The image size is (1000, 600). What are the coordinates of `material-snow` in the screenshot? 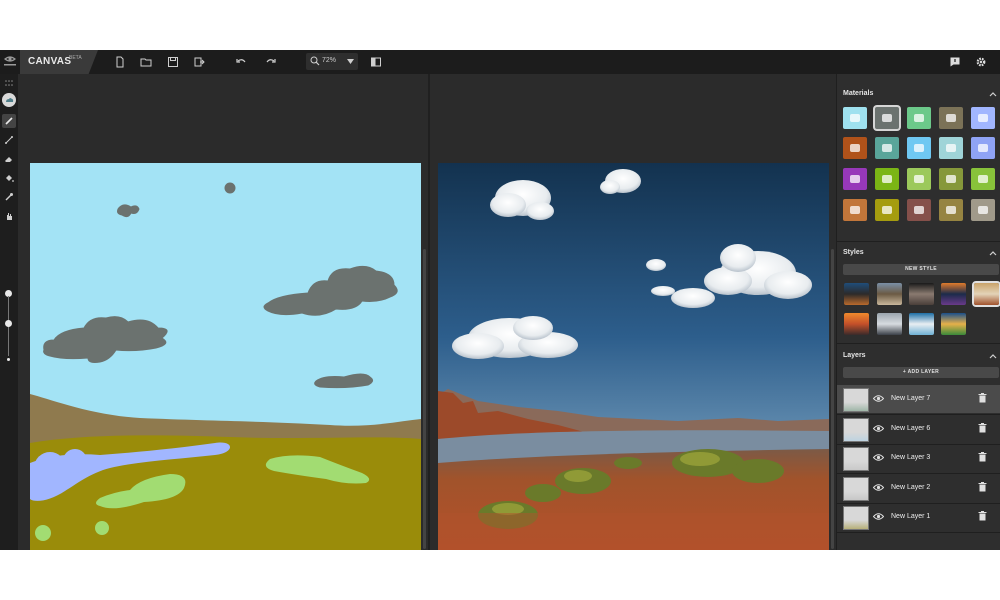 It's located at (919, 148).